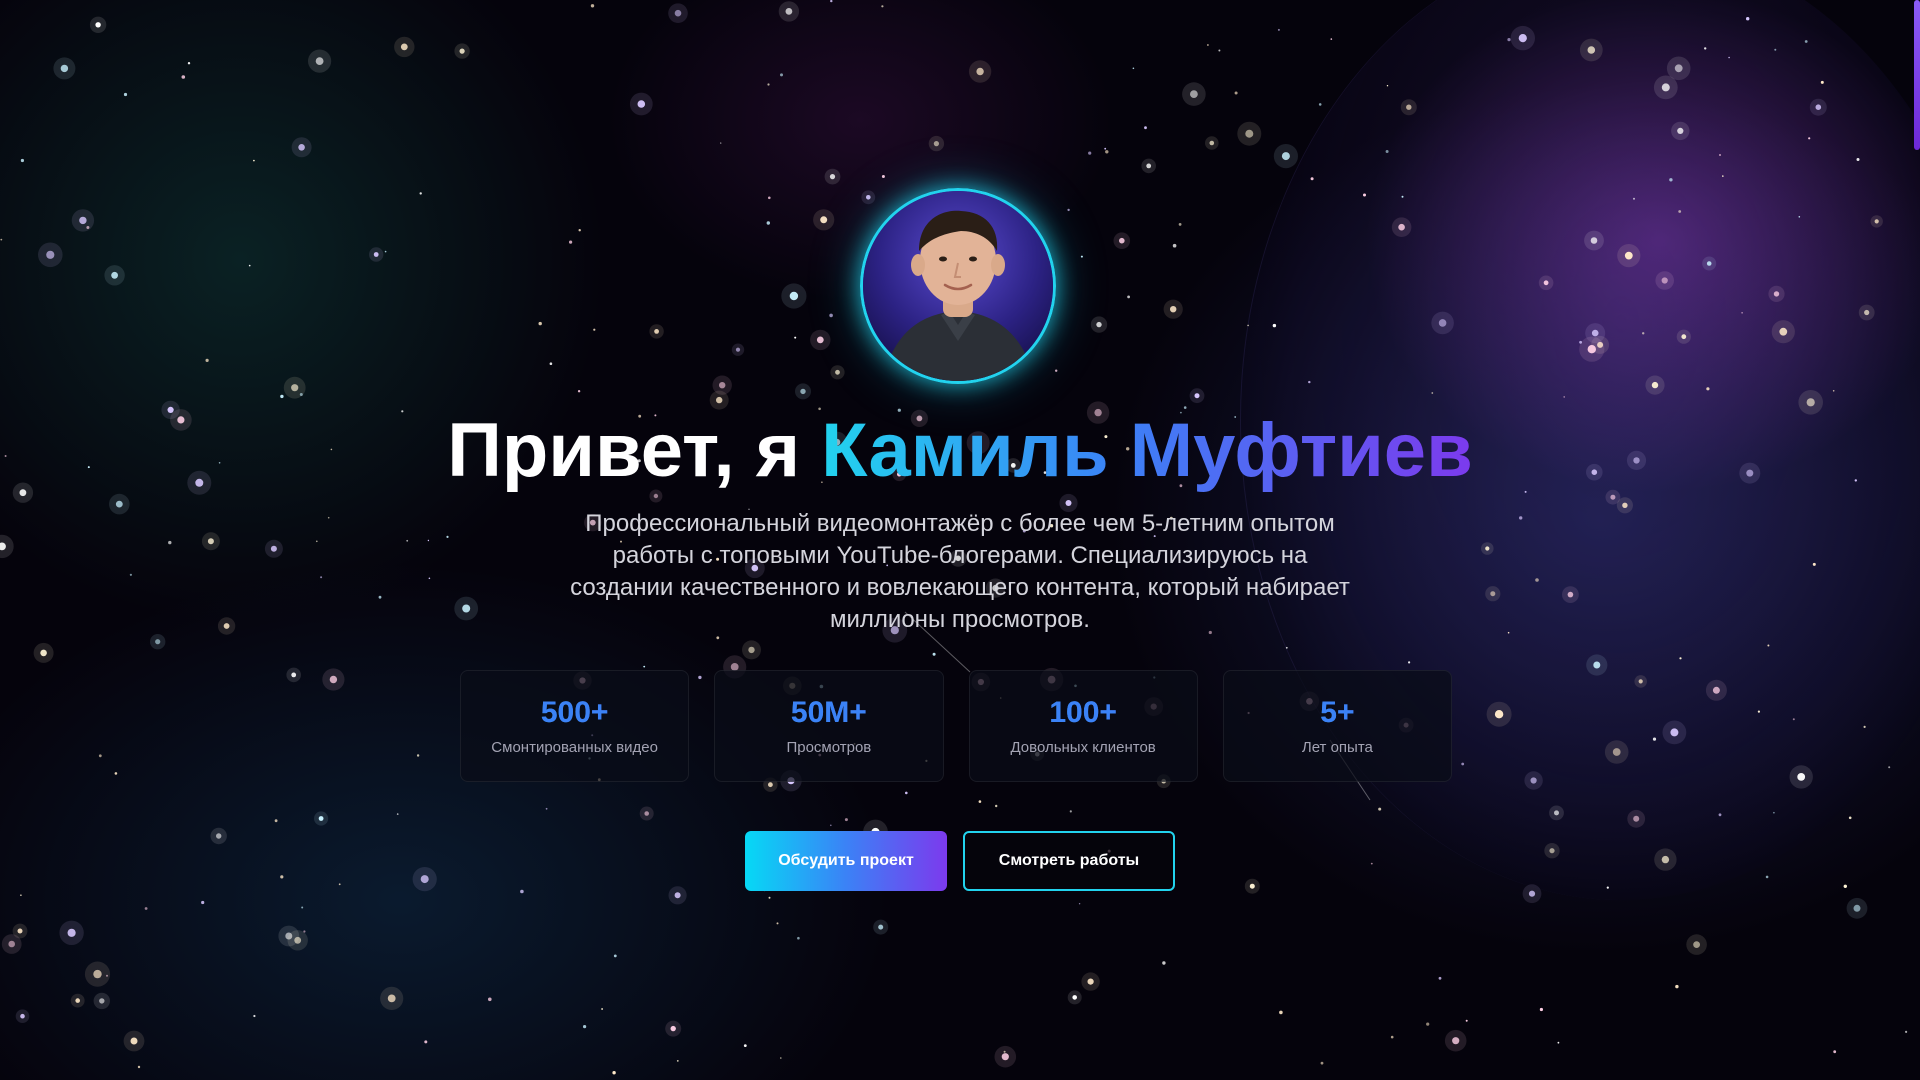 This screenshot has width=1920, height=1080. What do you see at coordinates (1917, 75) in the screenshot?
I see `scrollbar-thumb` at bounding box center [1917, 75].